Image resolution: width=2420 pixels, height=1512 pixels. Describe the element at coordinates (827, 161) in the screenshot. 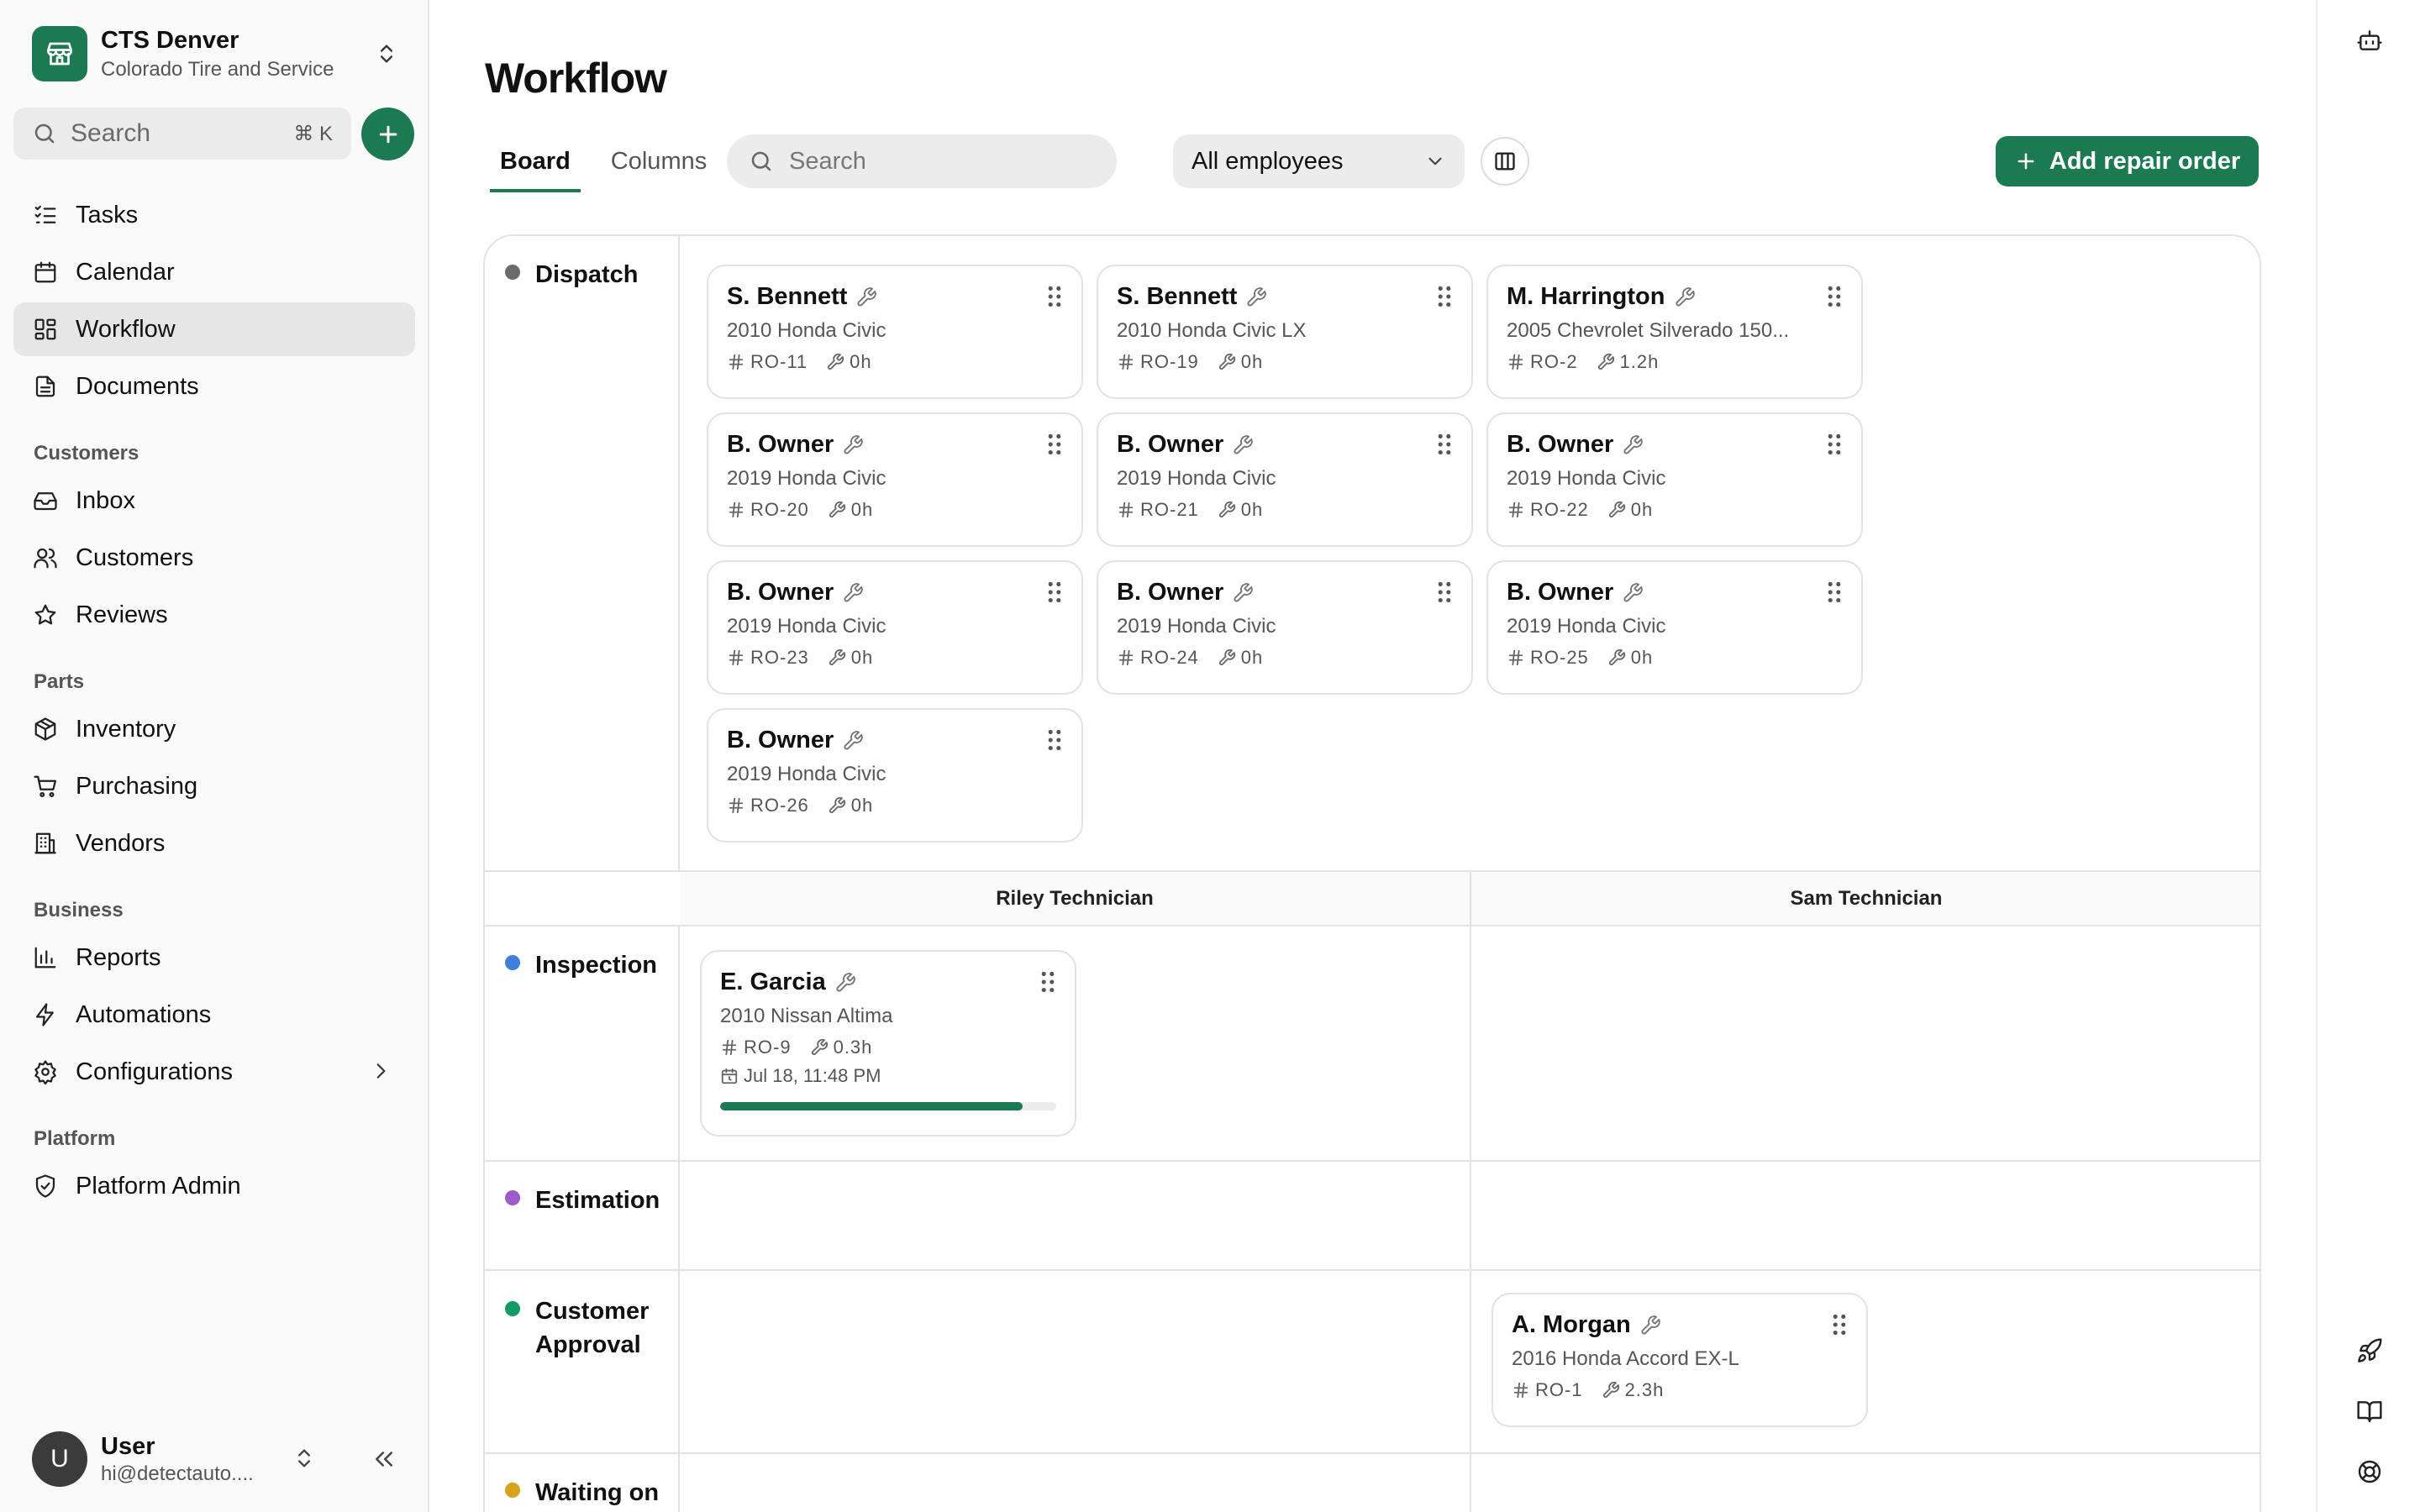

I see `board-search-placeholder: Search` at that location.